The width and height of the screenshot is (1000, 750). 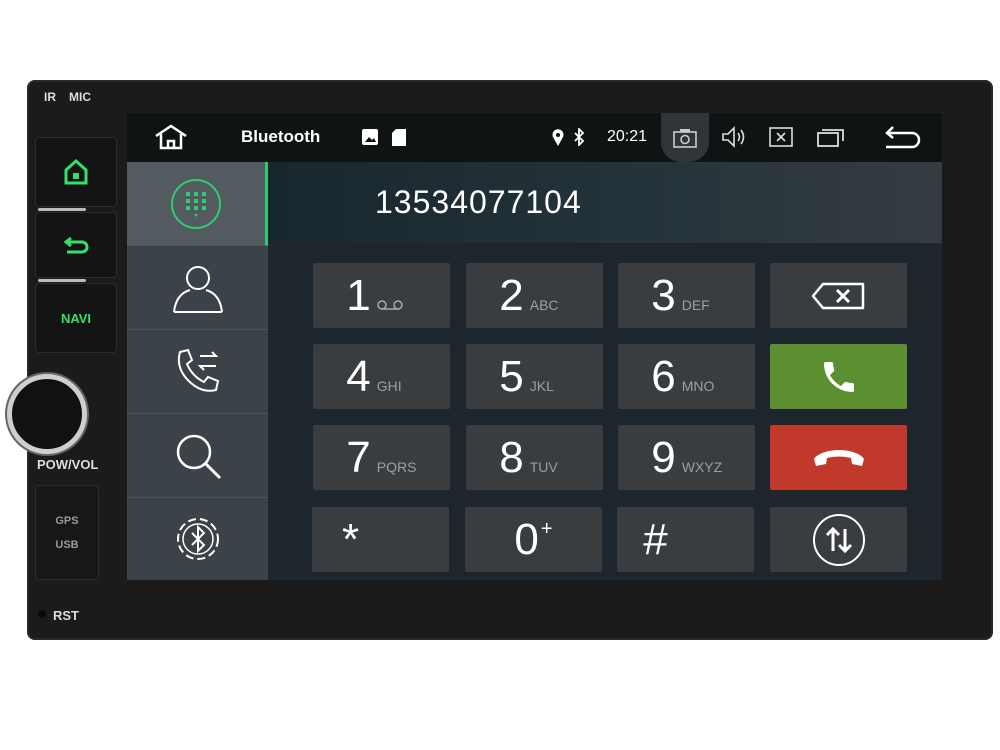 I want to click on backspace-icon, so click(x=837, y=295).